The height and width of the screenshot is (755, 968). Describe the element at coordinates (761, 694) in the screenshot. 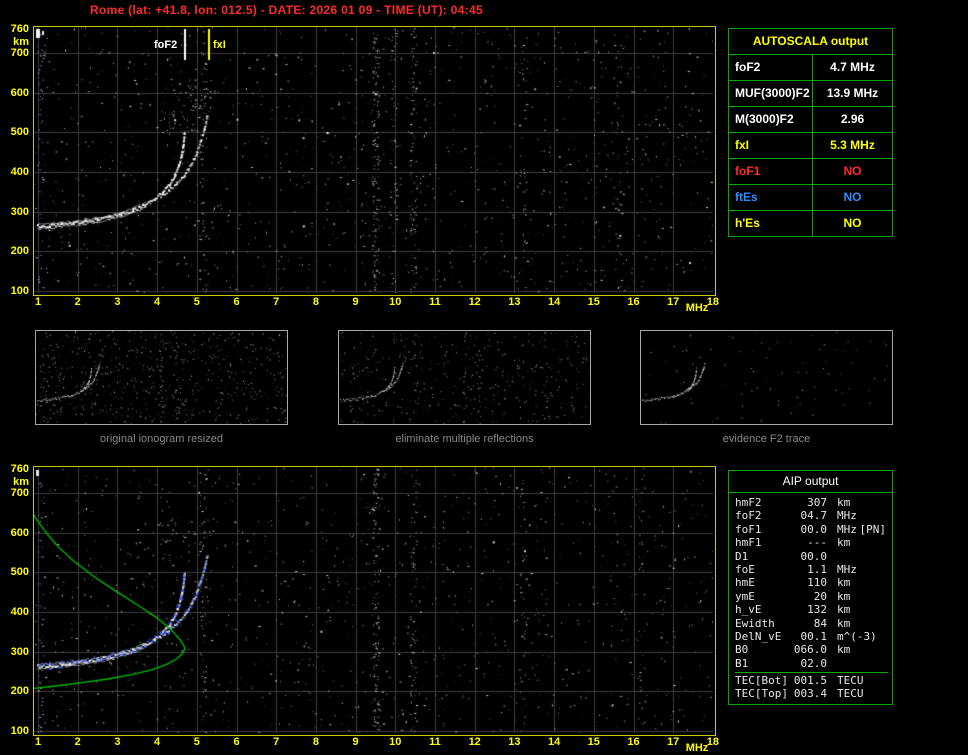

I see `aip-row-name: TEC[Top]` at that location.